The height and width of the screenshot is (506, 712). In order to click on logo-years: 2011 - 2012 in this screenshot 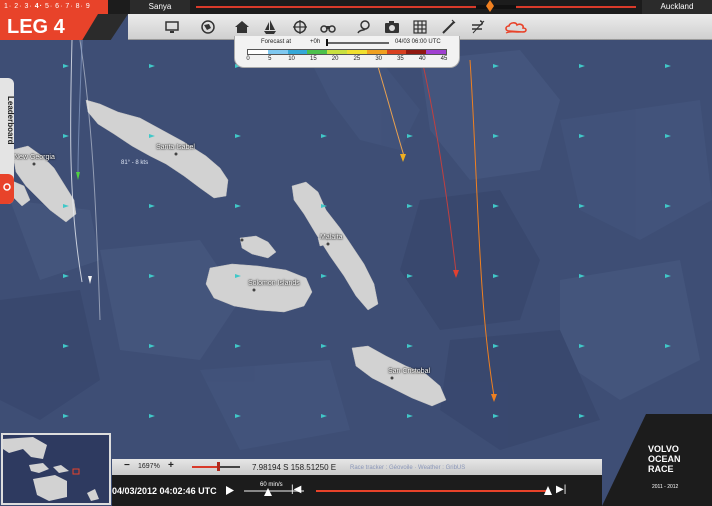, I will do `click(665, 487)`.